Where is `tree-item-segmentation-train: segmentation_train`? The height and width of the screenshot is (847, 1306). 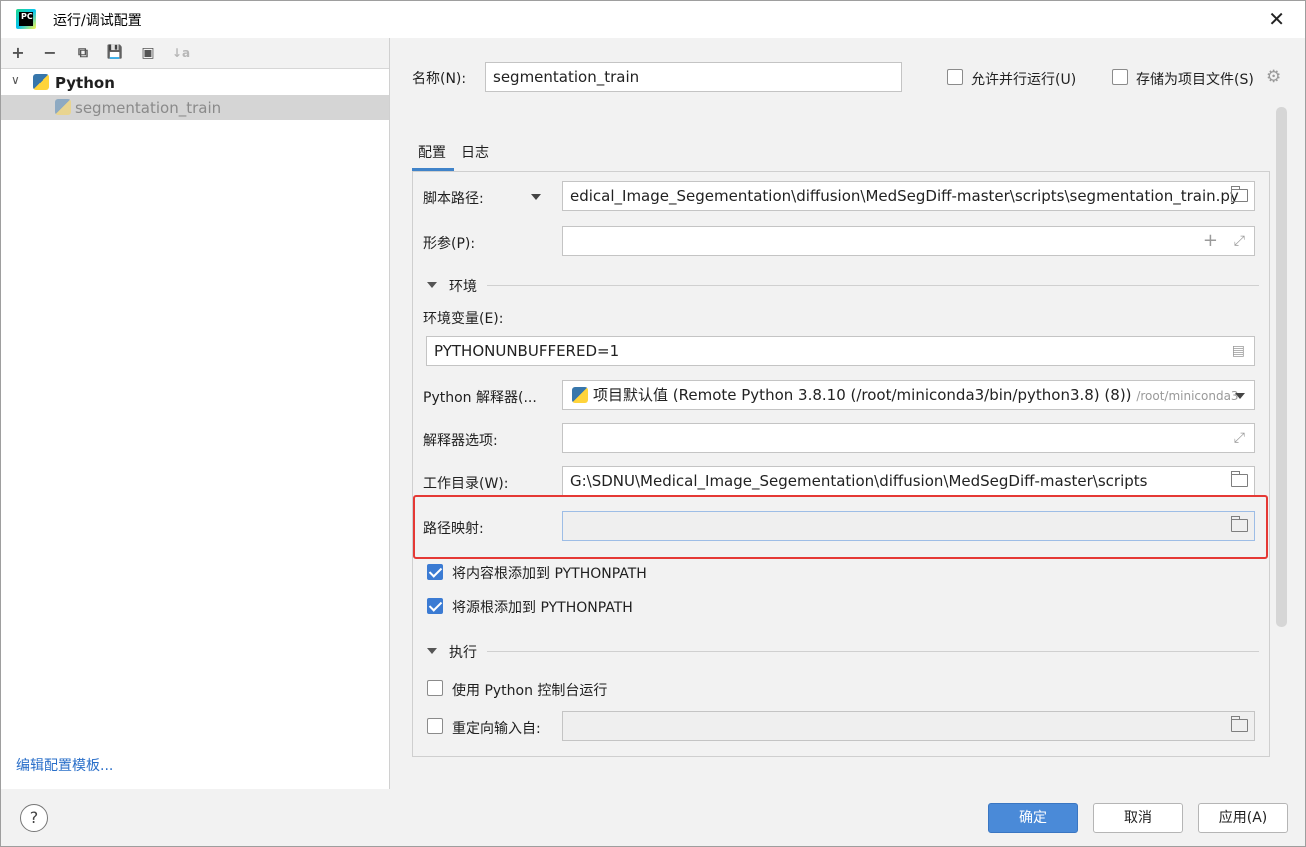 tree-item-segmentation-train: segmentation_train is located at coordinates (195, 107).